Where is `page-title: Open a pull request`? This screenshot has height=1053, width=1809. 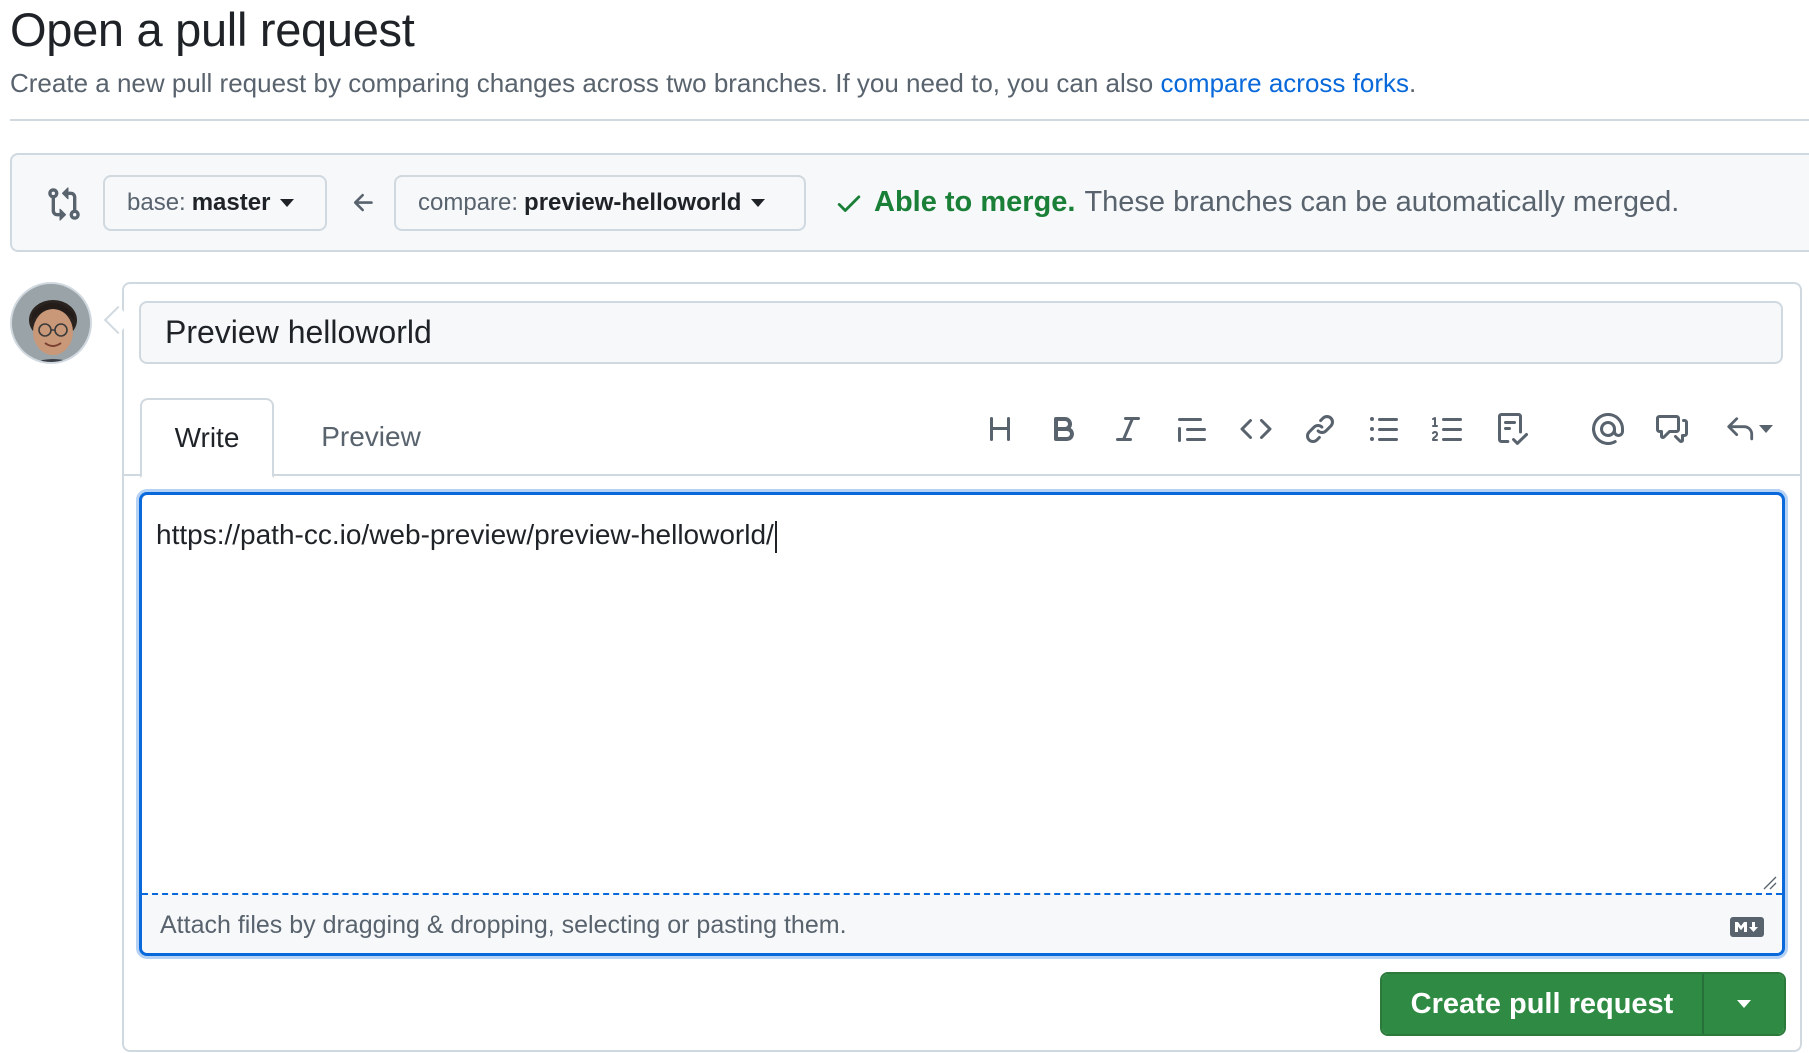
page-title: Open a pull request is located at coordinates (212, 29).